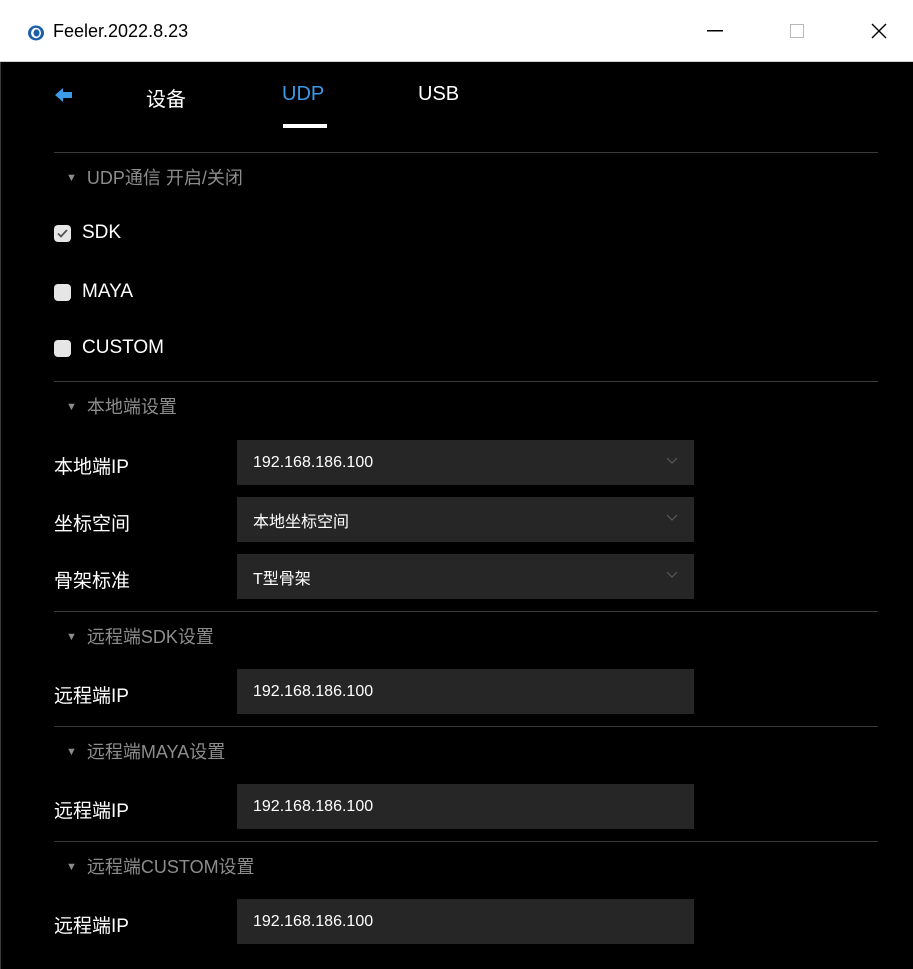  What do you see at coordinates (91, 467) in the screenshot?
I see `local-ip-label: 本地端IP` at bounding box center [91, 467].